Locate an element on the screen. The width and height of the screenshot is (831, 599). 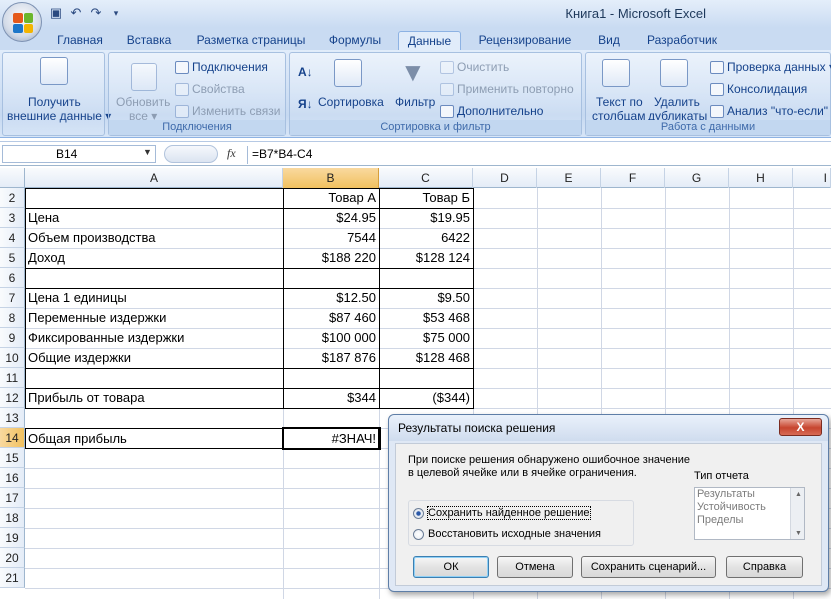
cell-c10: $128 468 is located at coordinates (426, 358).